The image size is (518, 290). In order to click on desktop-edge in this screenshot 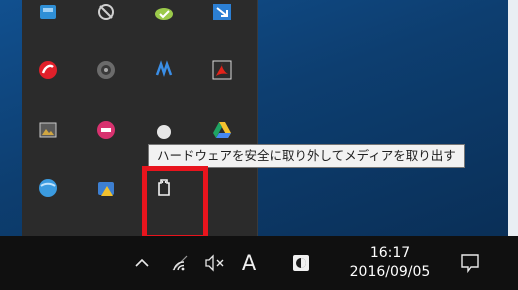, I will do `click(513, 118)`.